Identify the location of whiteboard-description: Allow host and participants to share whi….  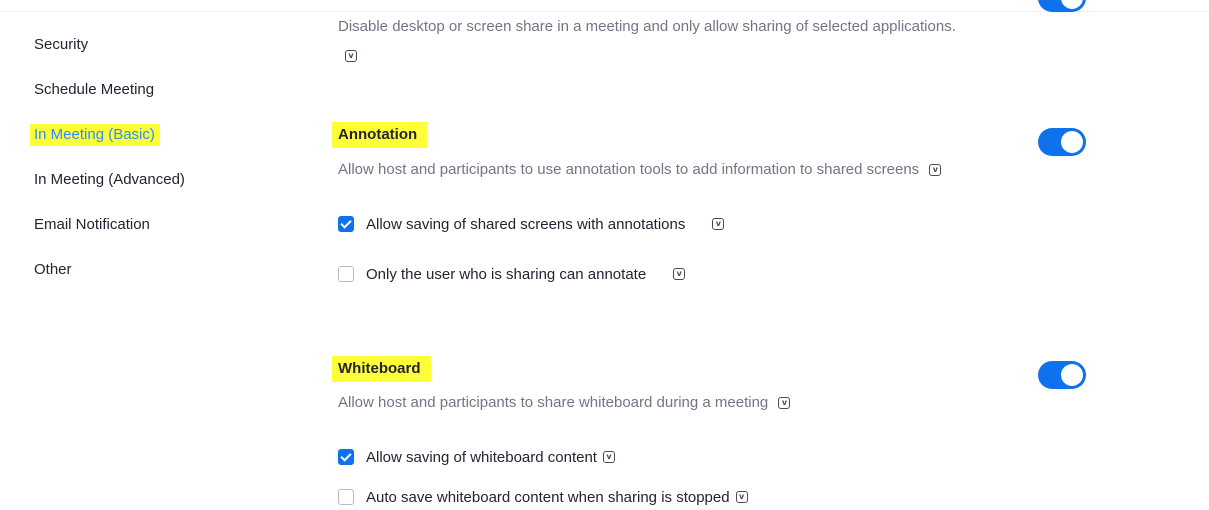
(564, 403).